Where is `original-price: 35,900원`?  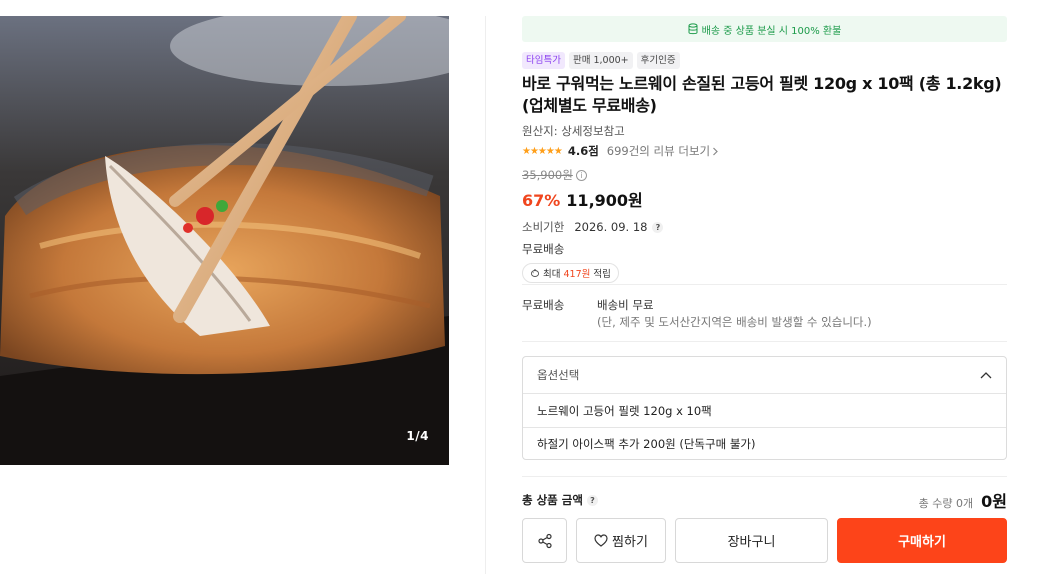 original-price: 35,900원 is located at coordinates (547, 175).